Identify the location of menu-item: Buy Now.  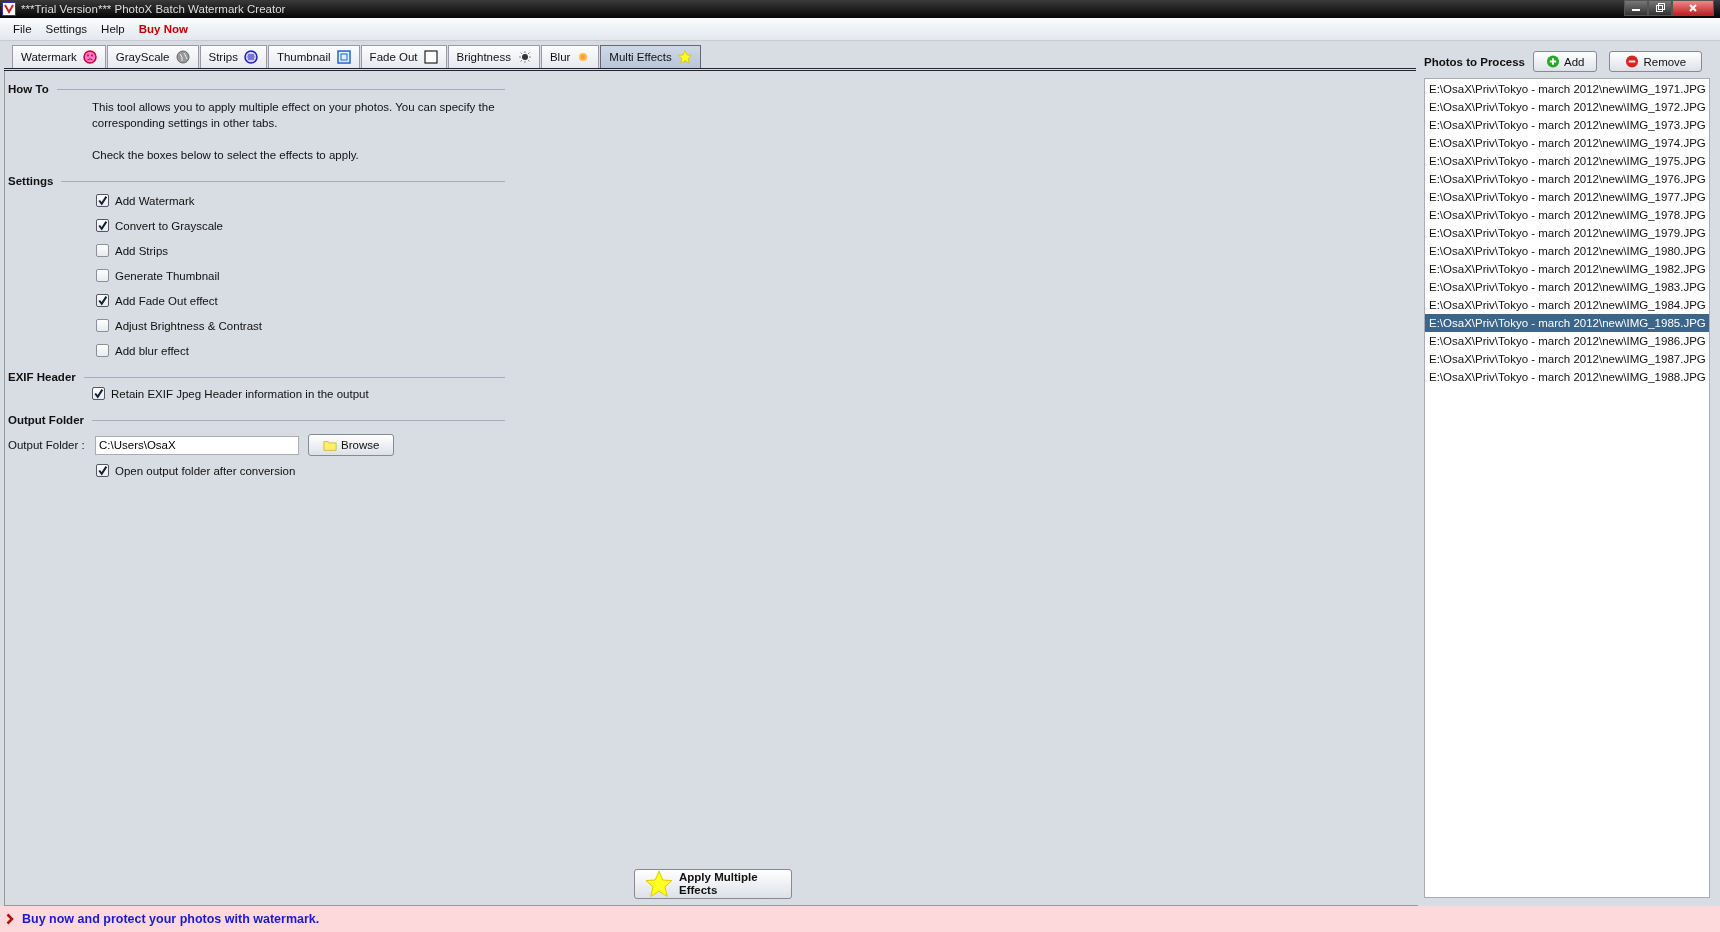
(163, 29).